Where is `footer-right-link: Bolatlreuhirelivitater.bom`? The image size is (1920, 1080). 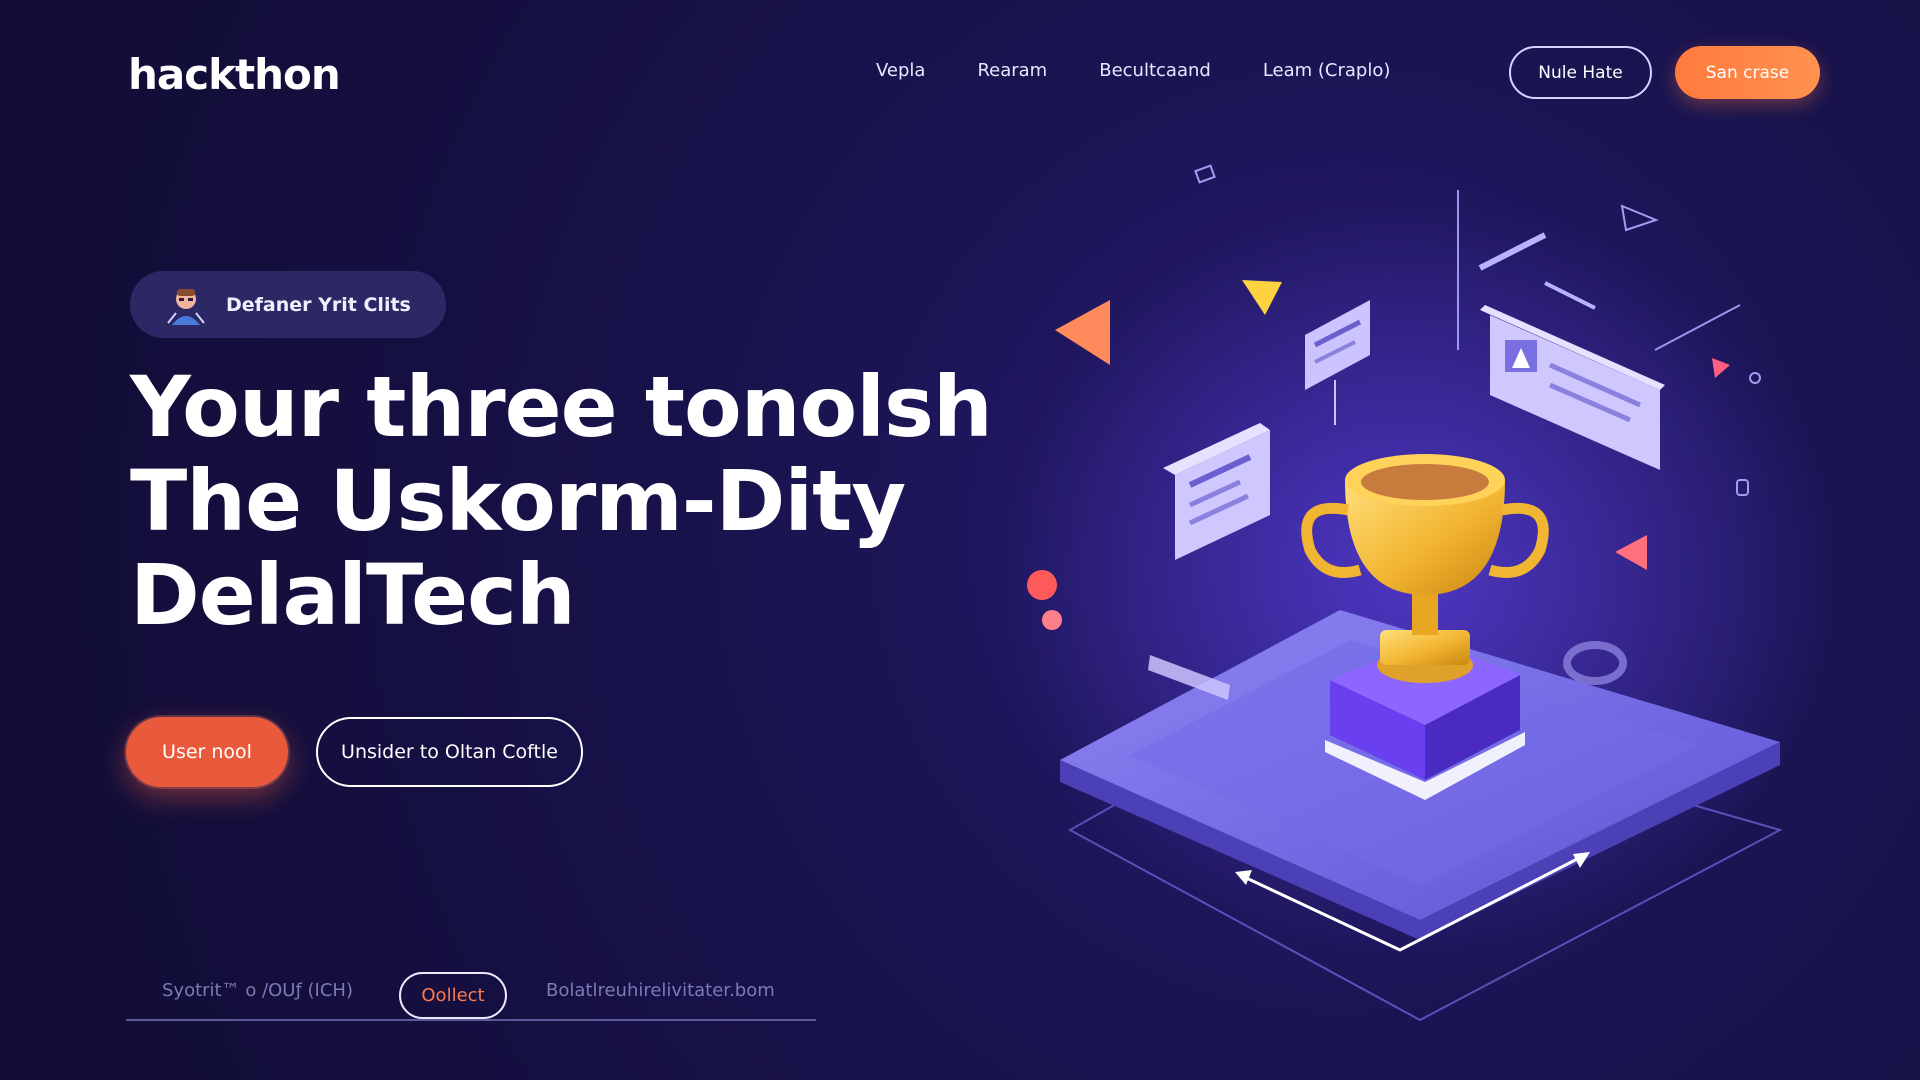
footer-right-link: Bolatlreuhirelivitater.bom is located at coordinates (660, 990).